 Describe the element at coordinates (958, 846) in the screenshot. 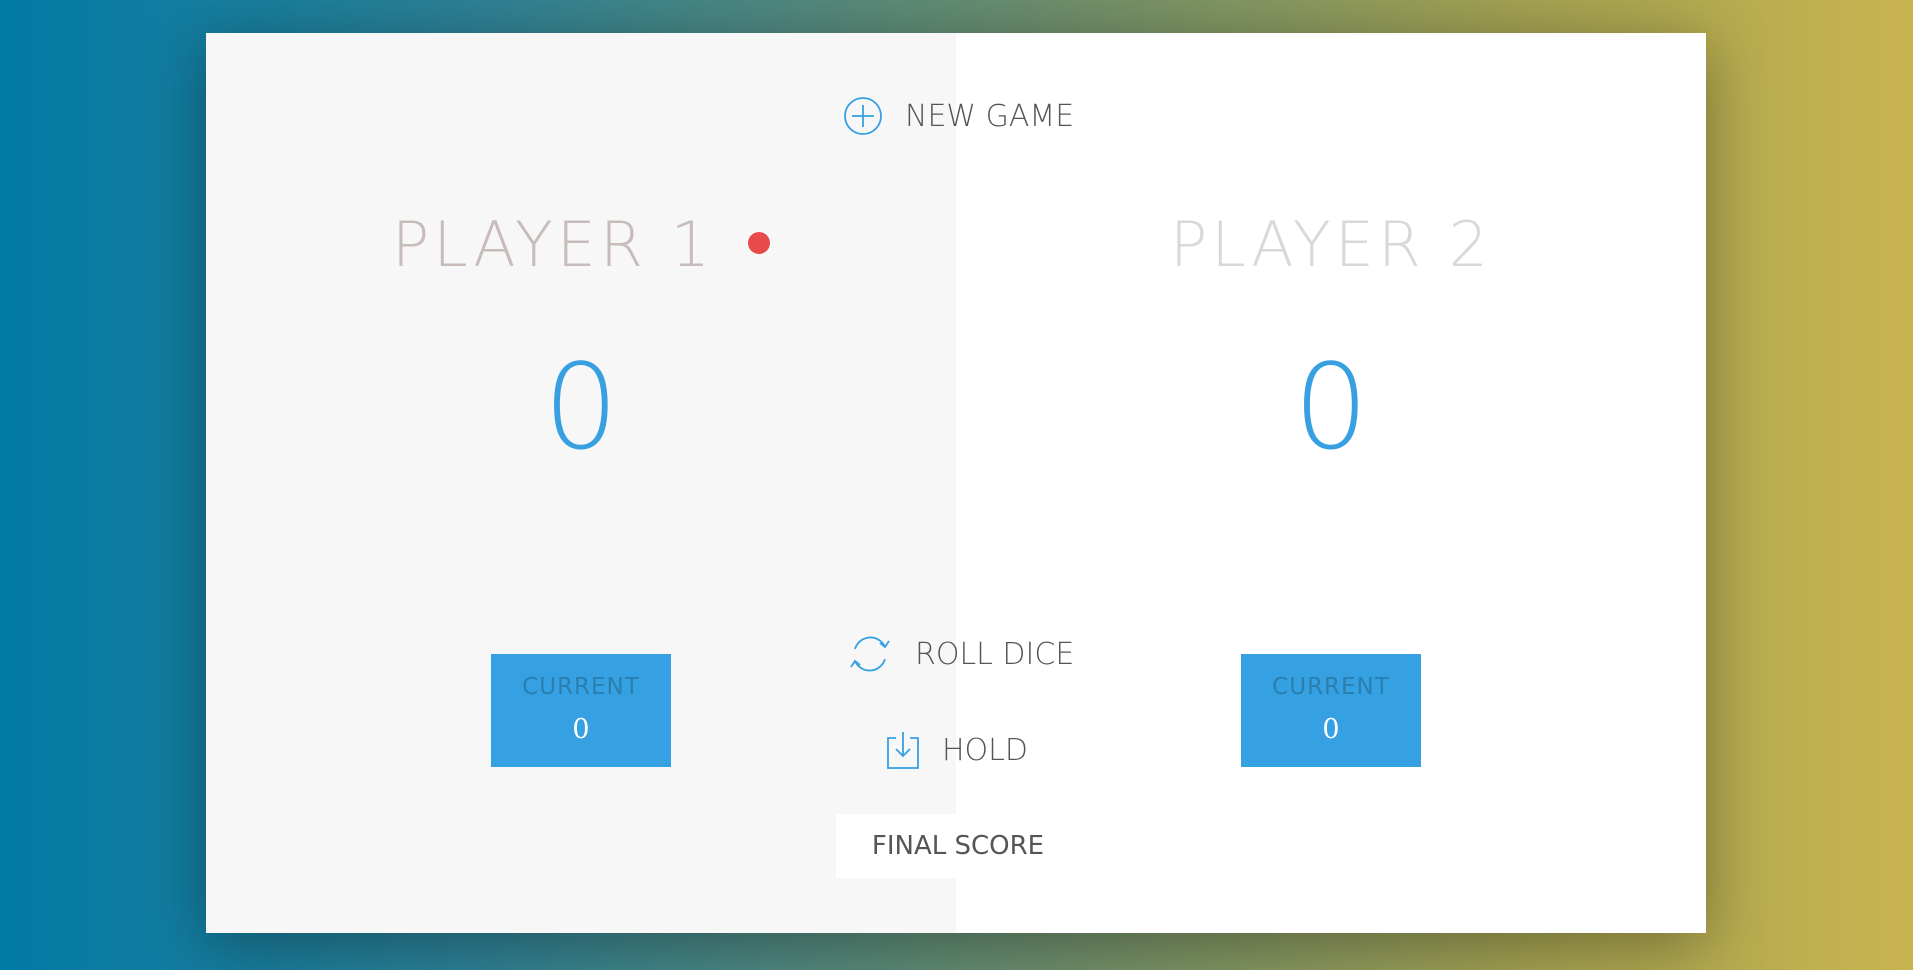

I see `final-score-input` at that location.